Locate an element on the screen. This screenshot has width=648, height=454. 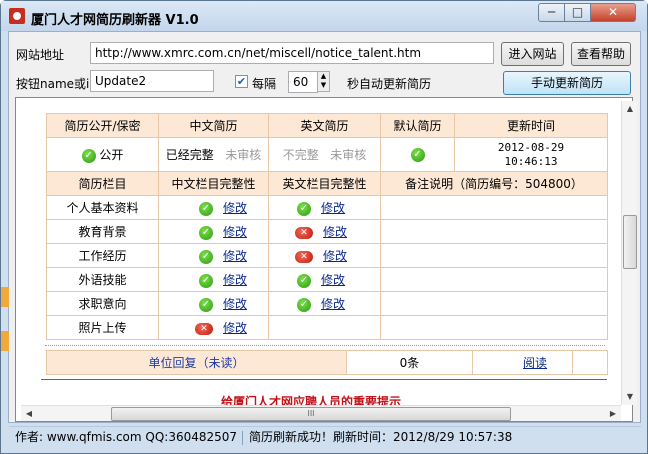
divider is located at coordinates (325, 345).